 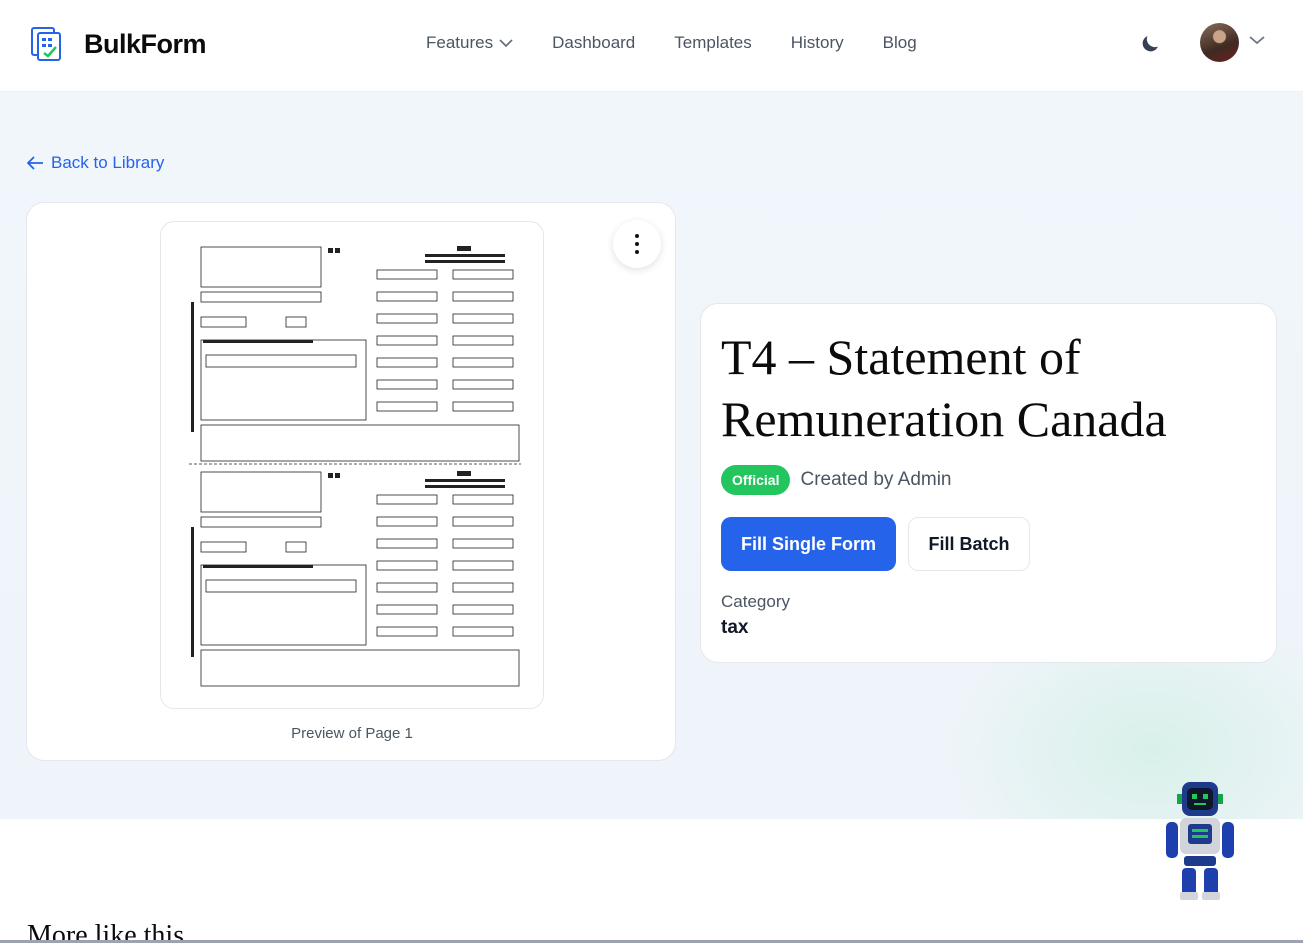 I want to click on robot-assistant-icon, so click(x=1200, y=842).